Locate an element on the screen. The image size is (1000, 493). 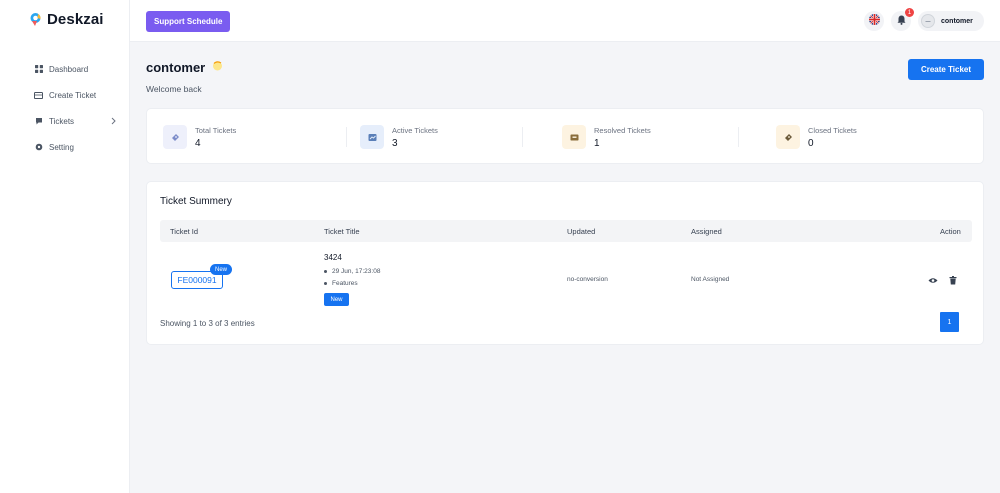
ticket-date-text: 29 Jun, 17:23:08 is located at coordinates (356, 271).